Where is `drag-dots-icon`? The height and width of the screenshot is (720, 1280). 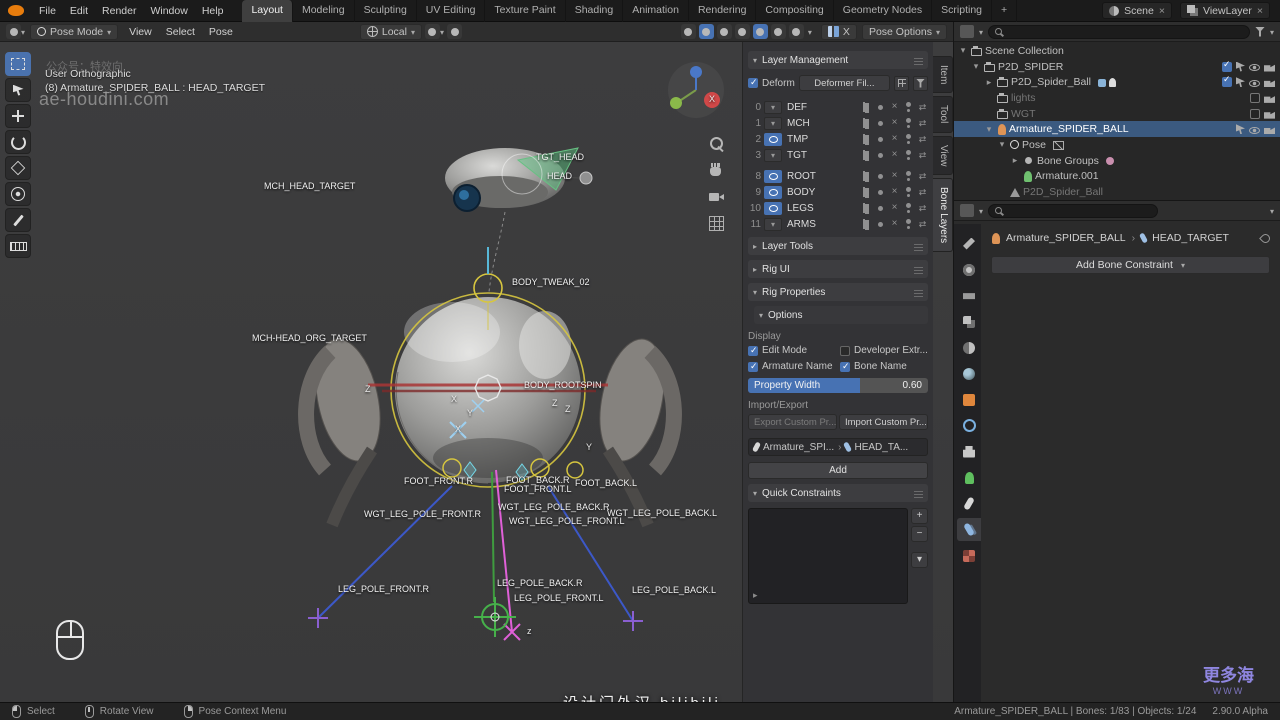
drag-dots-icon is located at coordinates (918, 493).